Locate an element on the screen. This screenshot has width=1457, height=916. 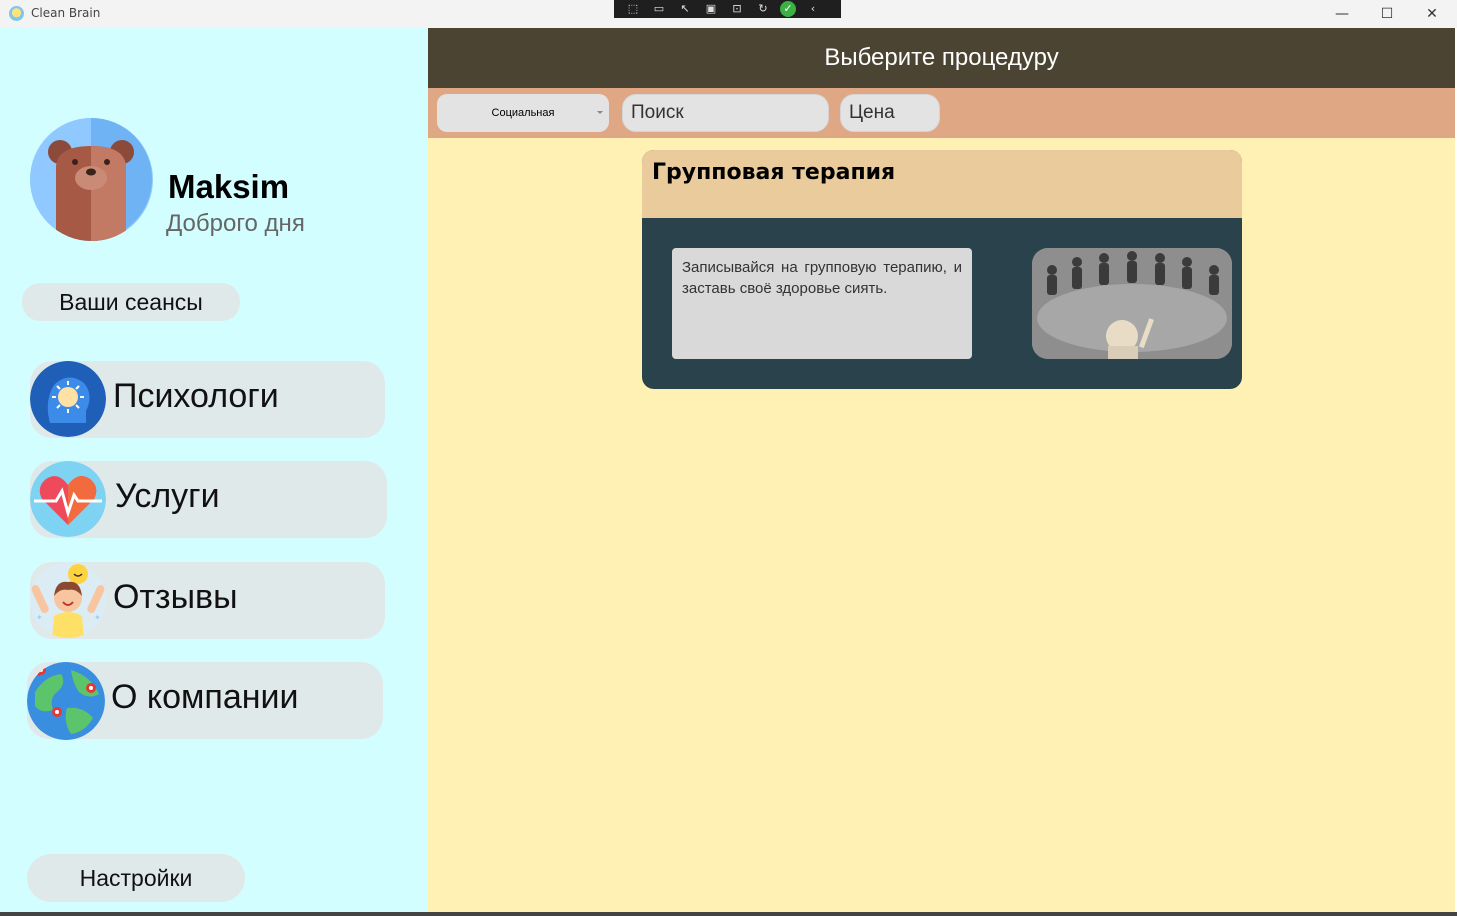
hot-reload-icon: ↻ is located at coordinates (763, 9).